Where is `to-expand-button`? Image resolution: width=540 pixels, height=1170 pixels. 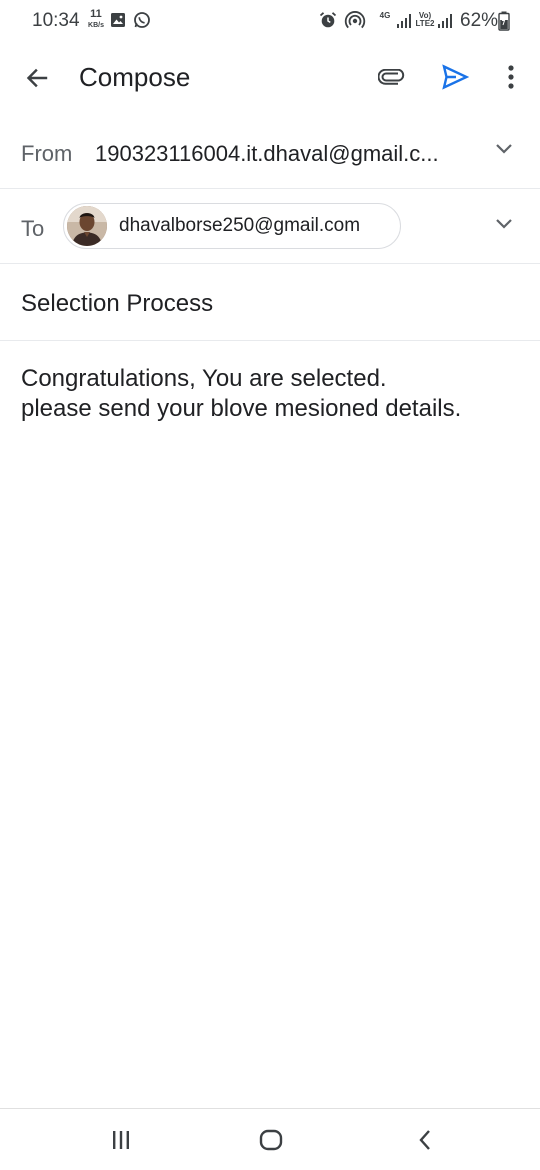
to-expand-button is located at coordinates (504, 226).